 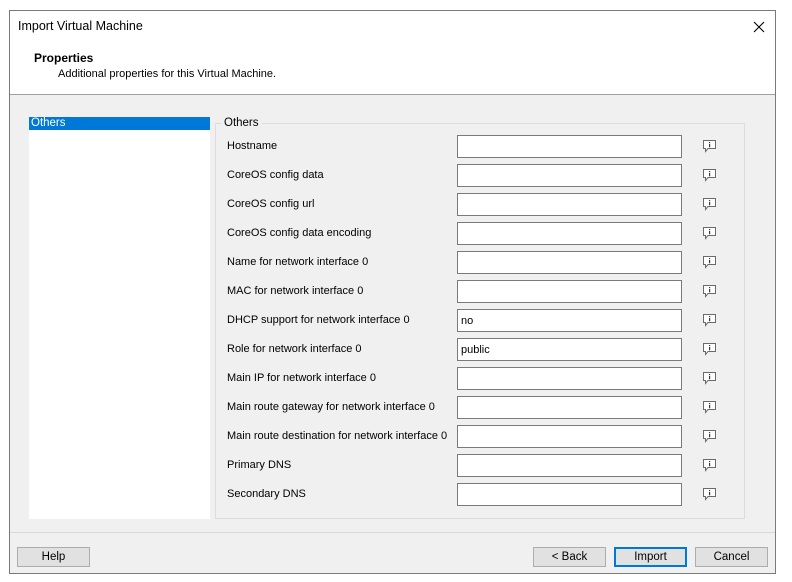 What do you see at coordinates (301, 378) in the screenshot?
I see `property-label: Main IP for network interface 0` at bounding box center [301, 378].